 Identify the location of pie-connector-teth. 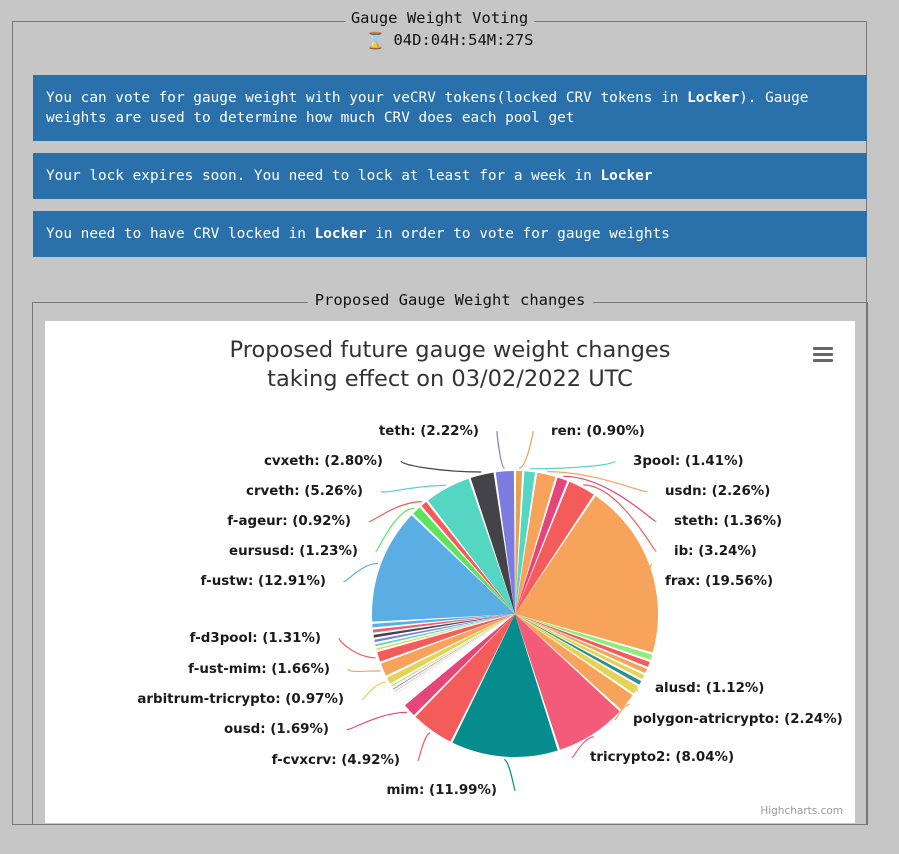
(501, 449).